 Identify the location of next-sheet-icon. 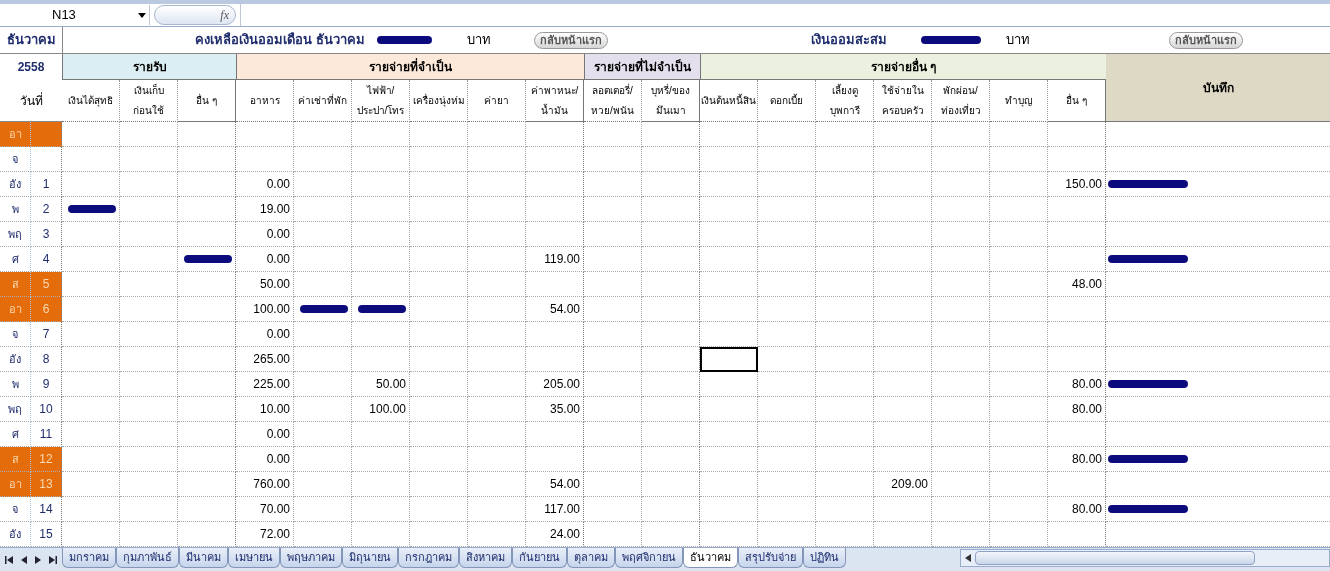
(38, 559).